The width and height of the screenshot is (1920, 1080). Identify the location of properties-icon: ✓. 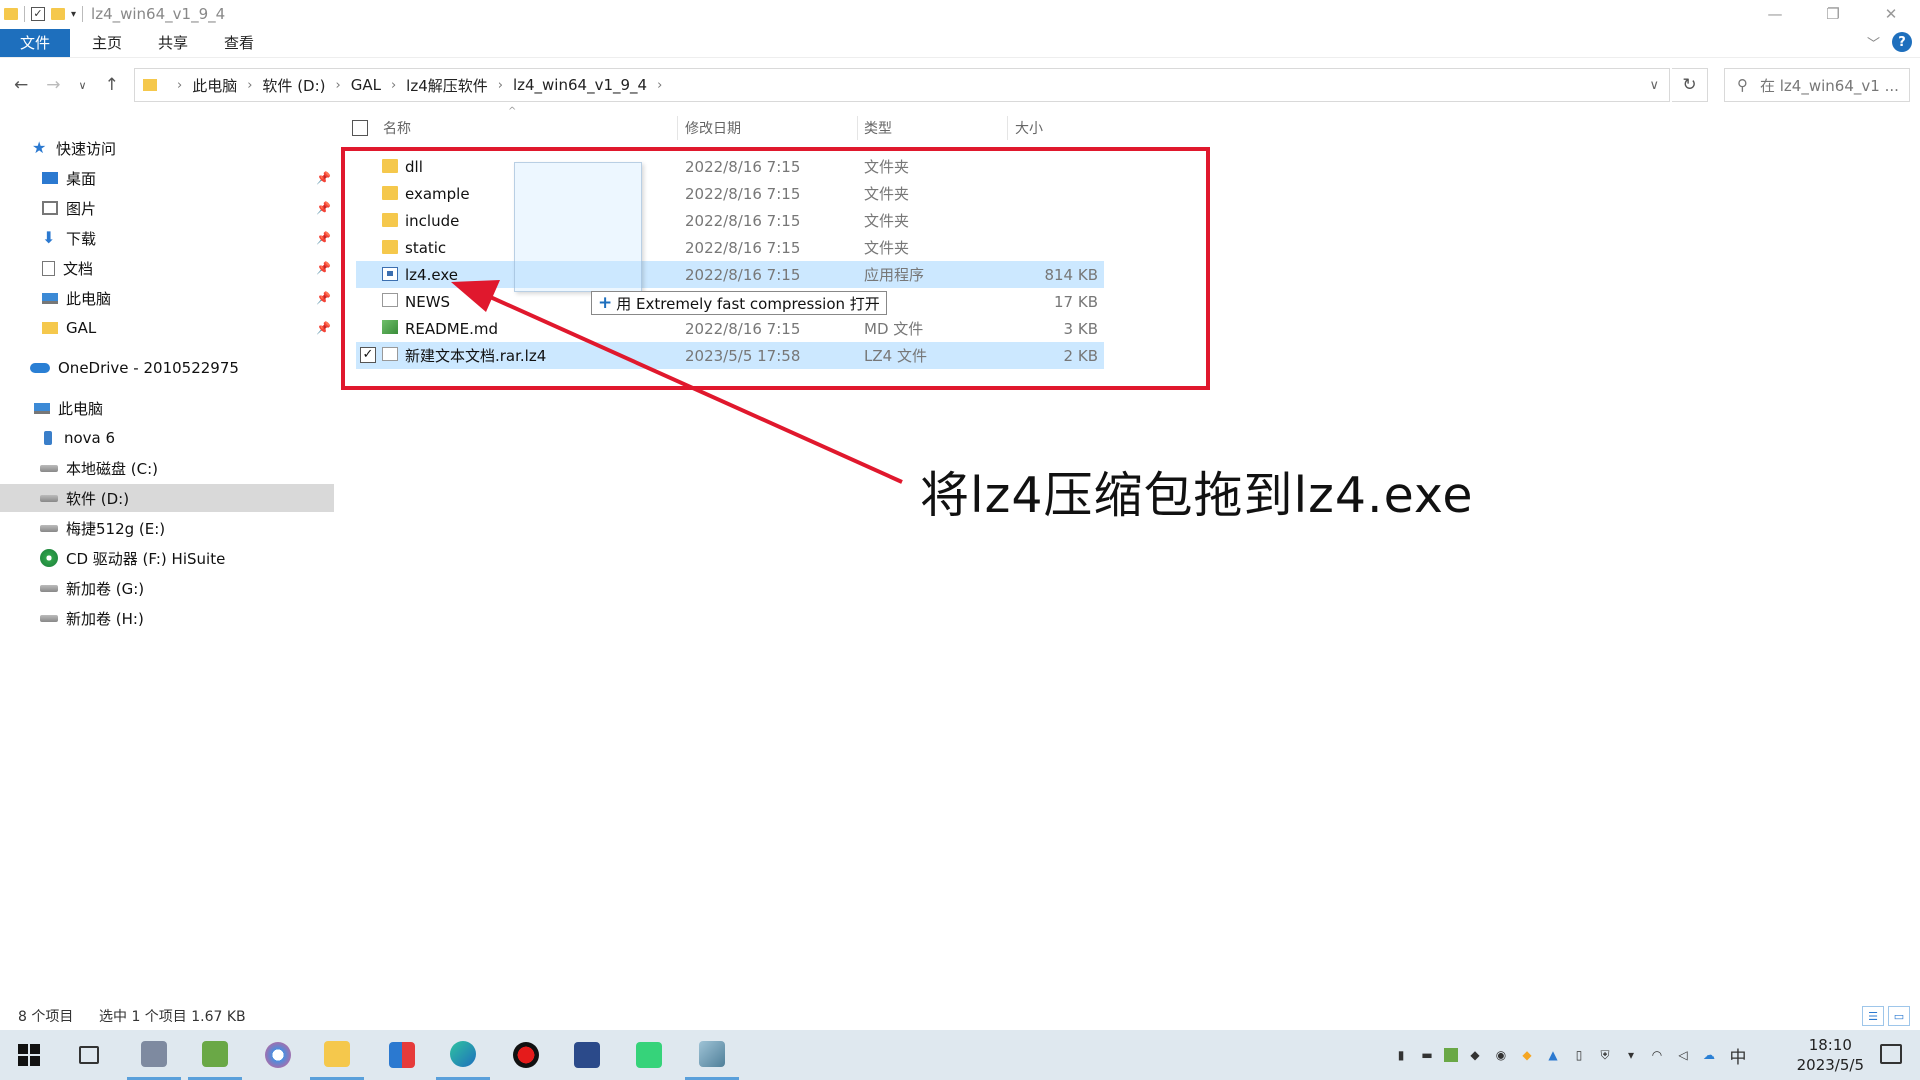
(38, 14).